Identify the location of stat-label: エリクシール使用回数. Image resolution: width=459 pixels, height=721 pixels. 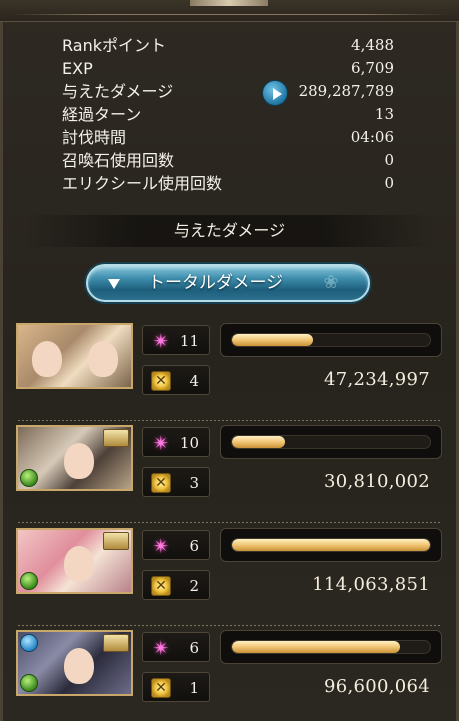
(142, 183).